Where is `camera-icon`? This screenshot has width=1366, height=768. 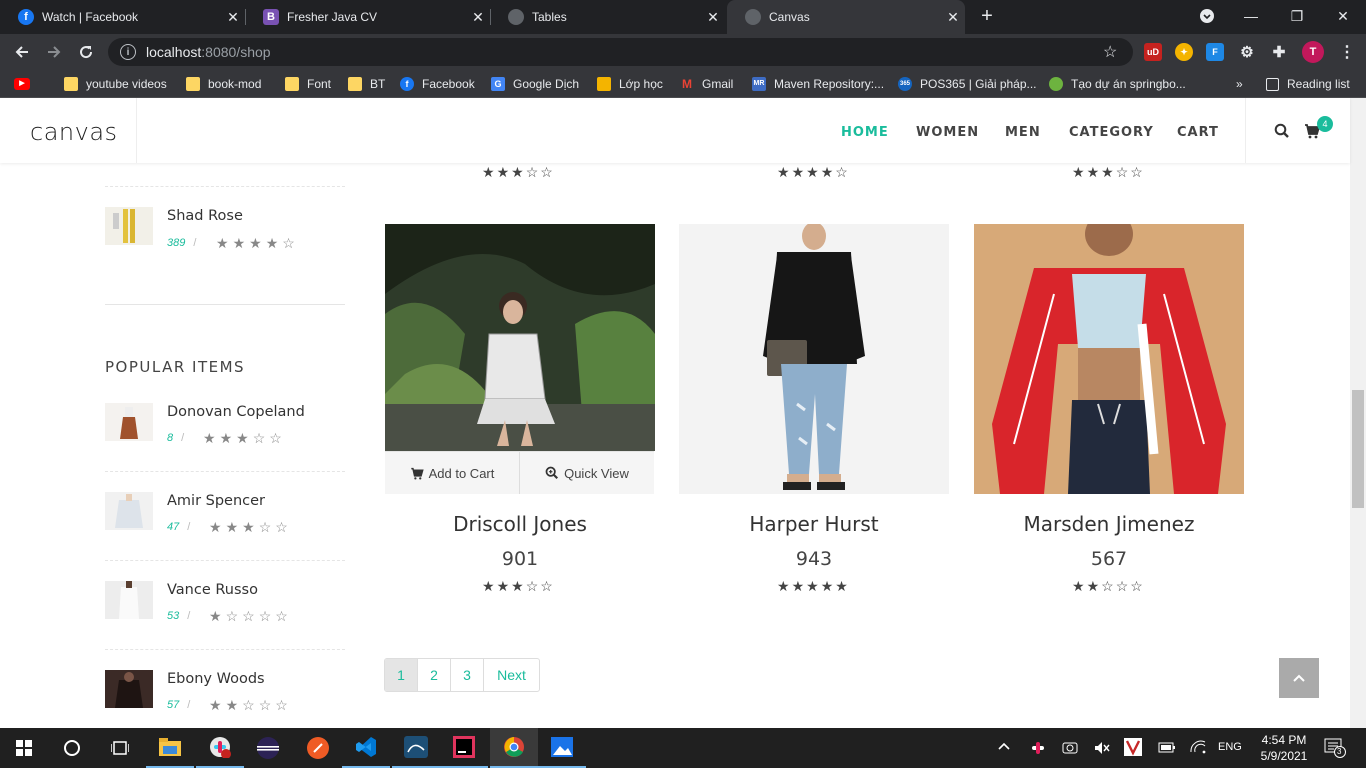 camera-icon is located at coordinates (1070, 749).